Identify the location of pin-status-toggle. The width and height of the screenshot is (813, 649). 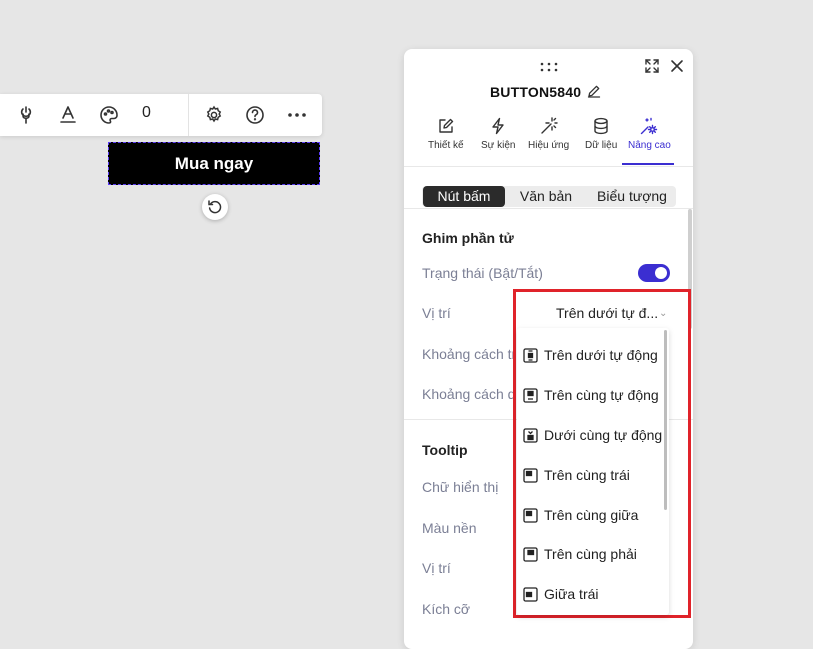
(654, 273).